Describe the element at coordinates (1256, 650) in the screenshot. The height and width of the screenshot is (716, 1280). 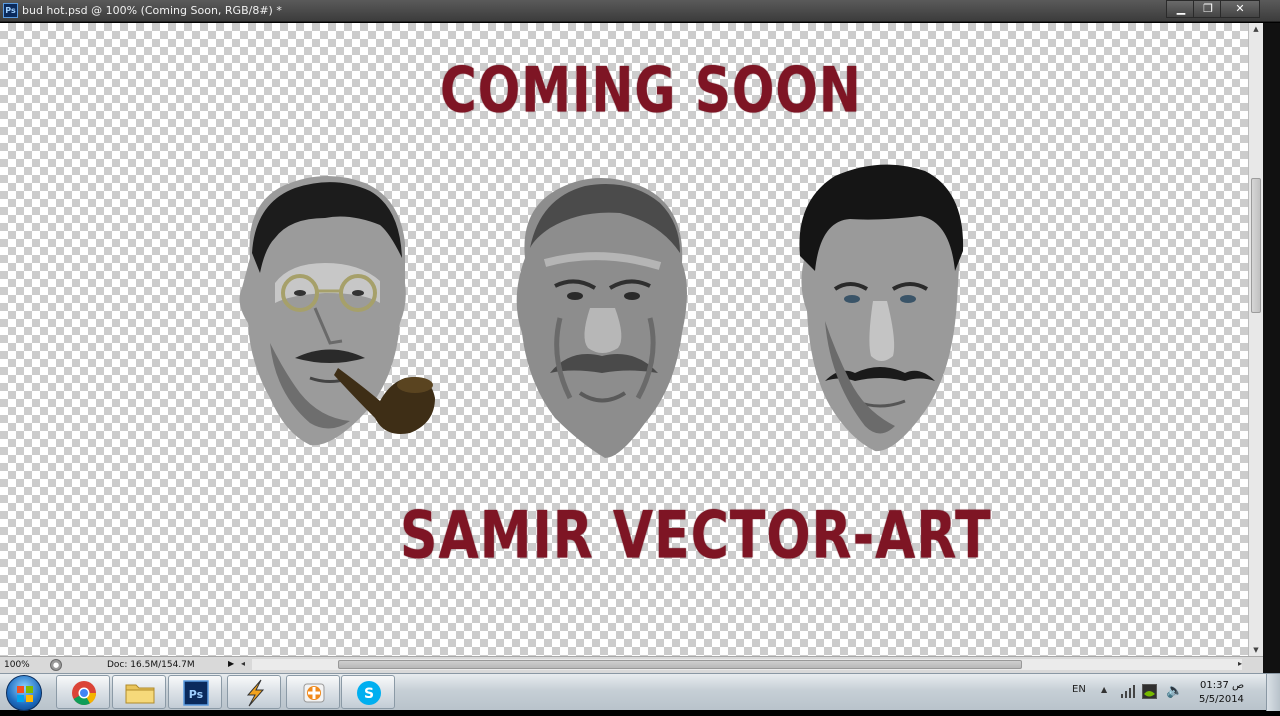
I see `scroll-down-icon: ▼` at that location.